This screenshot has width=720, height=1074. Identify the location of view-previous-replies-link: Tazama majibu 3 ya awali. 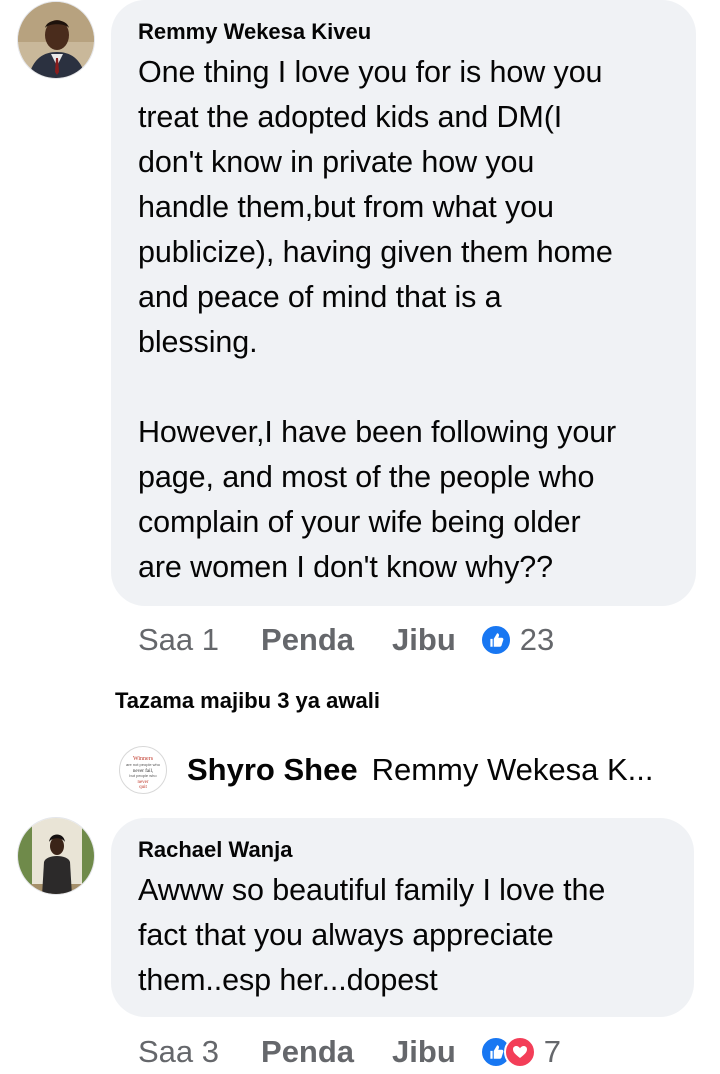
(247, 701).